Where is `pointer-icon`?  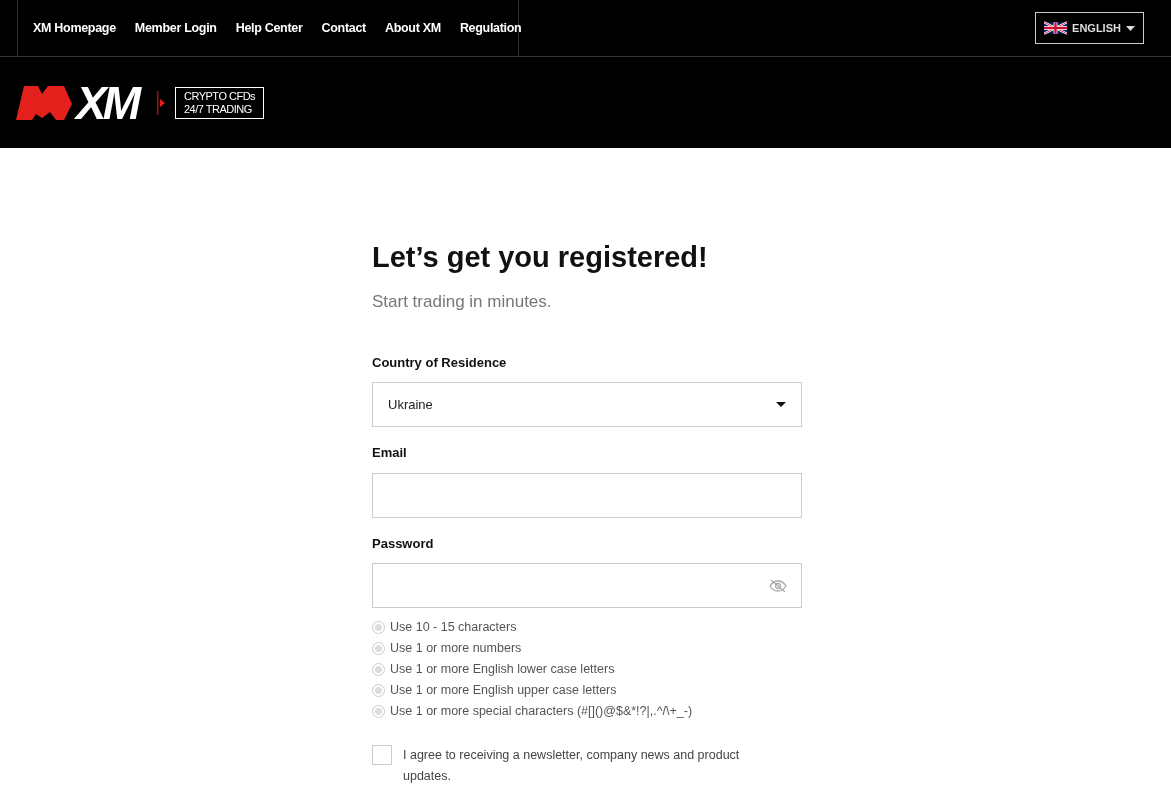 pointer-icon is located at coordinates (161, 102).